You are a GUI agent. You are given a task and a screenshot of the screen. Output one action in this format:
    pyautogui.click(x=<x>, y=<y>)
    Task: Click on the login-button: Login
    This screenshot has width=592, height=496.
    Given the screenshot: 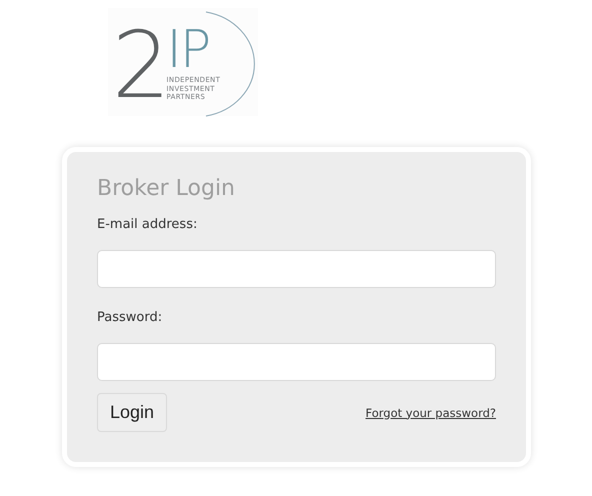 What is the action you would take?
    pyautogui.click(x=132, y=412)
    